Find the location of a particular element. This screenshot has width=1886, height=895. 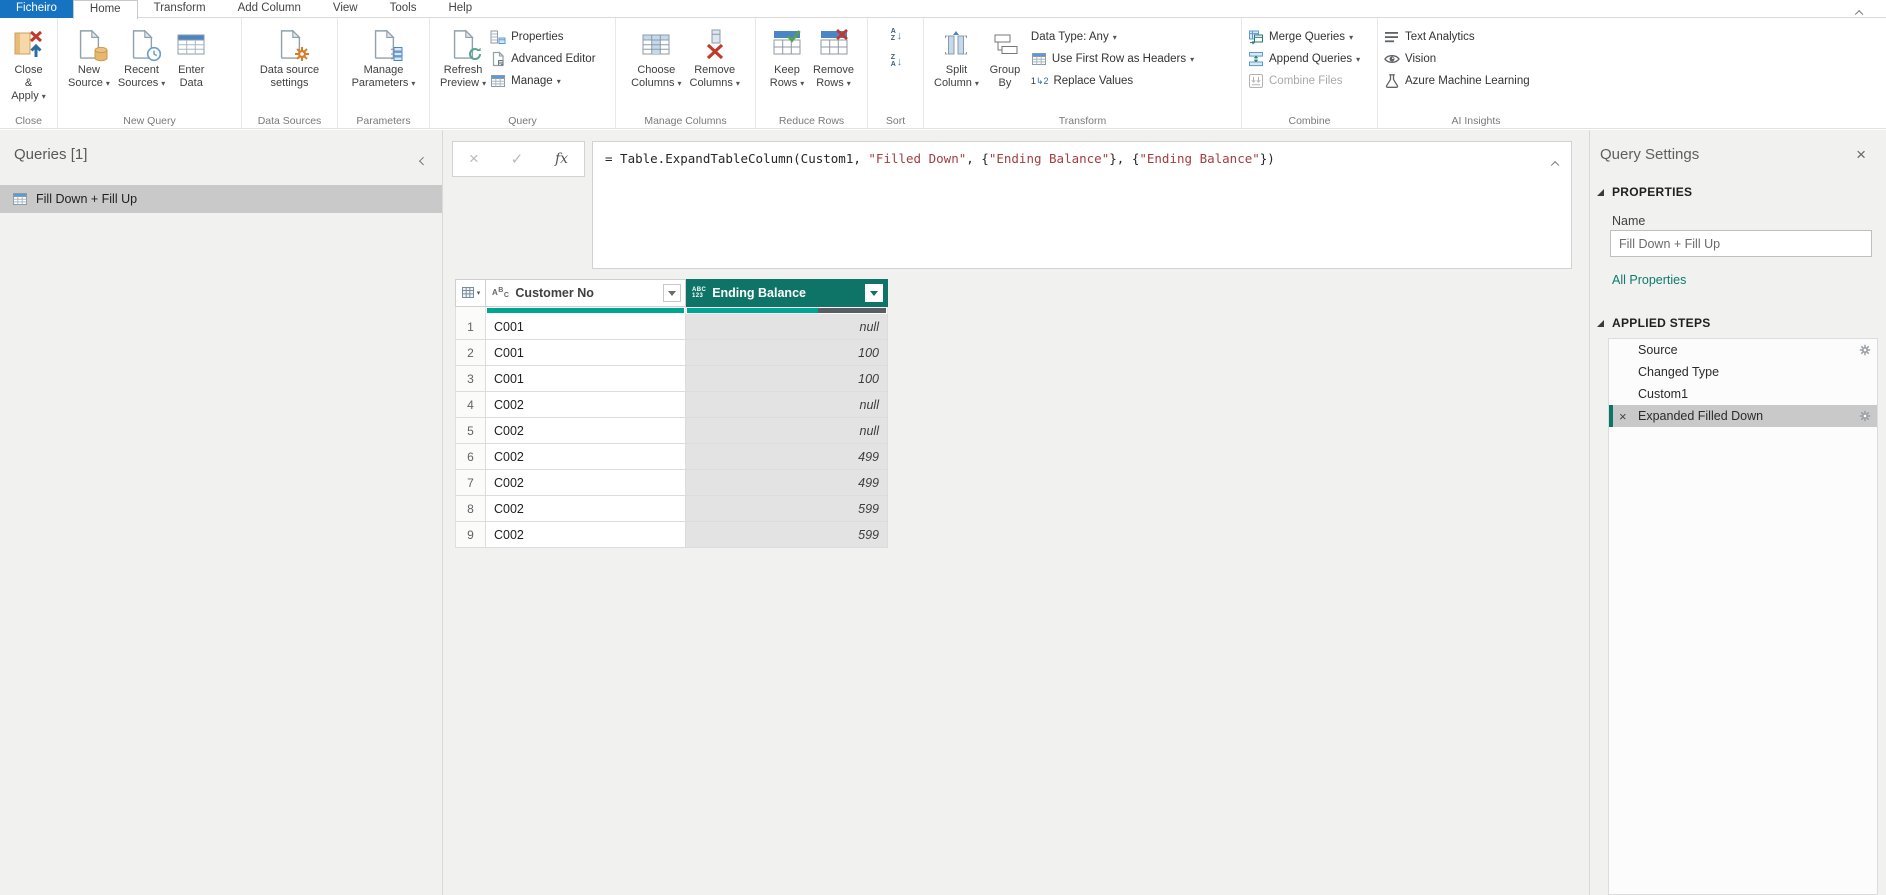

replace-values-button: 1↳2 Replace Values is located at coordinates (1112, 81).